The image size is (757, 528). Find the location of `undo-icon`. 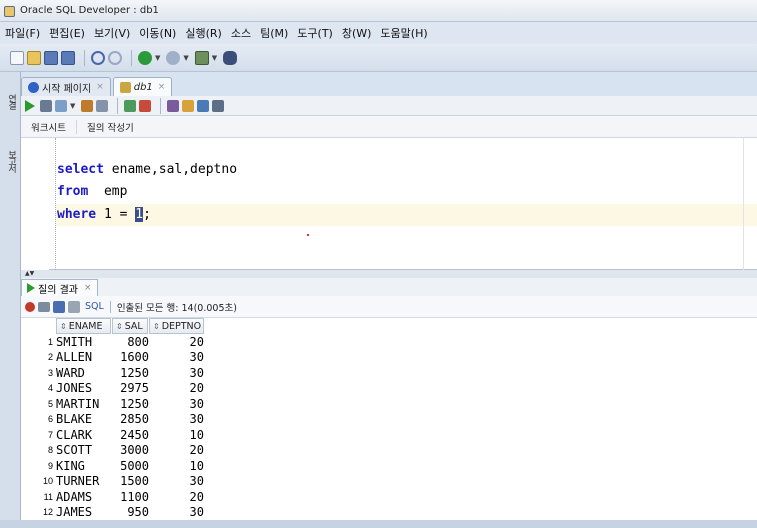

undo-icon is located at coordinates (98, 57).